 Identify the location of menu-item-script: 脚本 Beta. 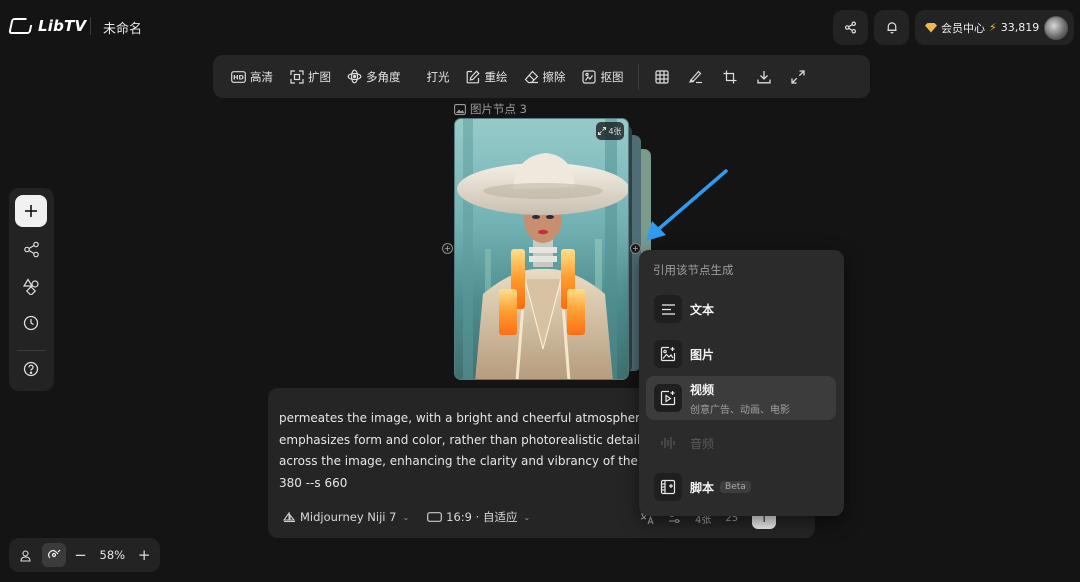
(741, 487).